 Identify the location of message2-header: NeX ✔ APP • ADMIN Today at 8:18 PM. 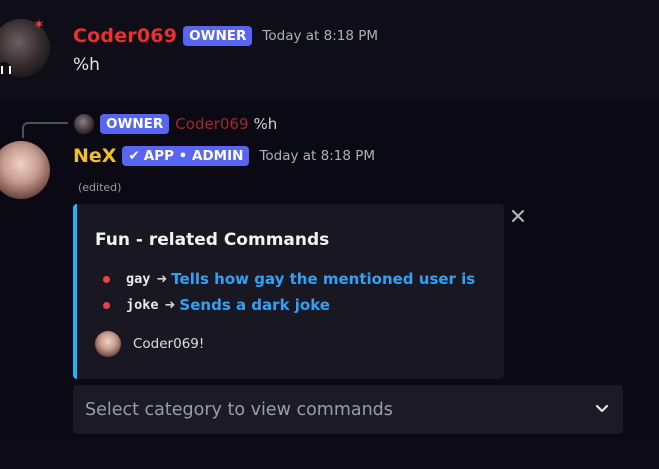
(224, 156).